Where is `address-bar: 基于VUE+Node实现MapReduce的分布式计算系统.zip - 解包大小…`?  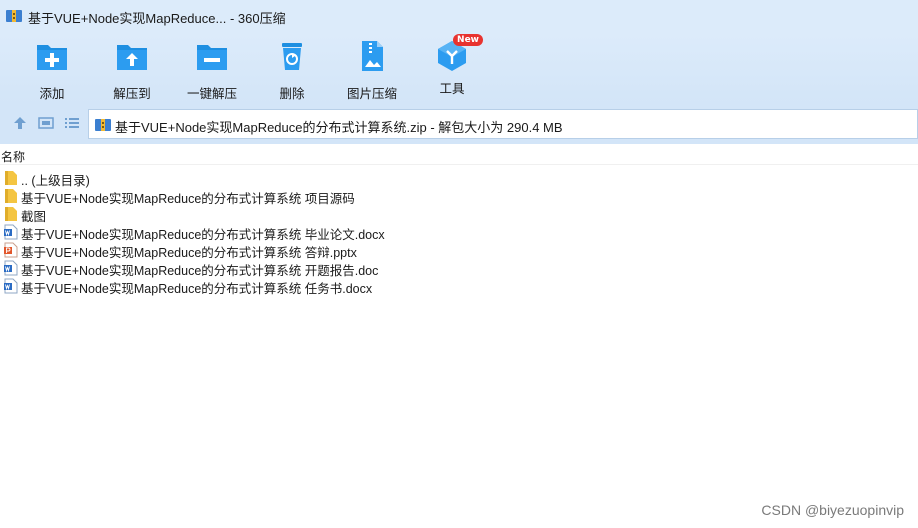 address-bar: 基于VUE+Node实现MapReduce的分布式计算系统.zip - 解包大小… is located at coordinates (459, 124).